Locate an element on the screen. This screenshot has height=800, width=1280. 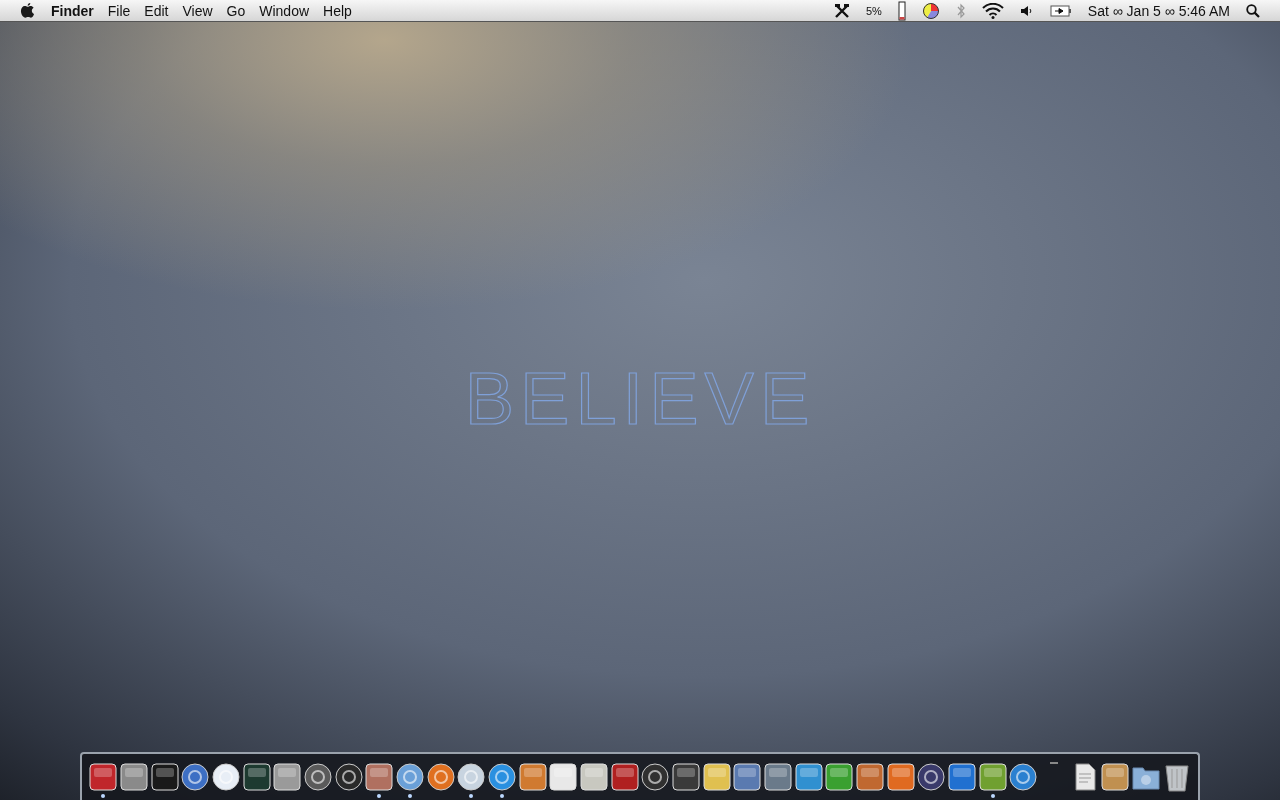
menu-item: Window is located at coordinates (284, 10).